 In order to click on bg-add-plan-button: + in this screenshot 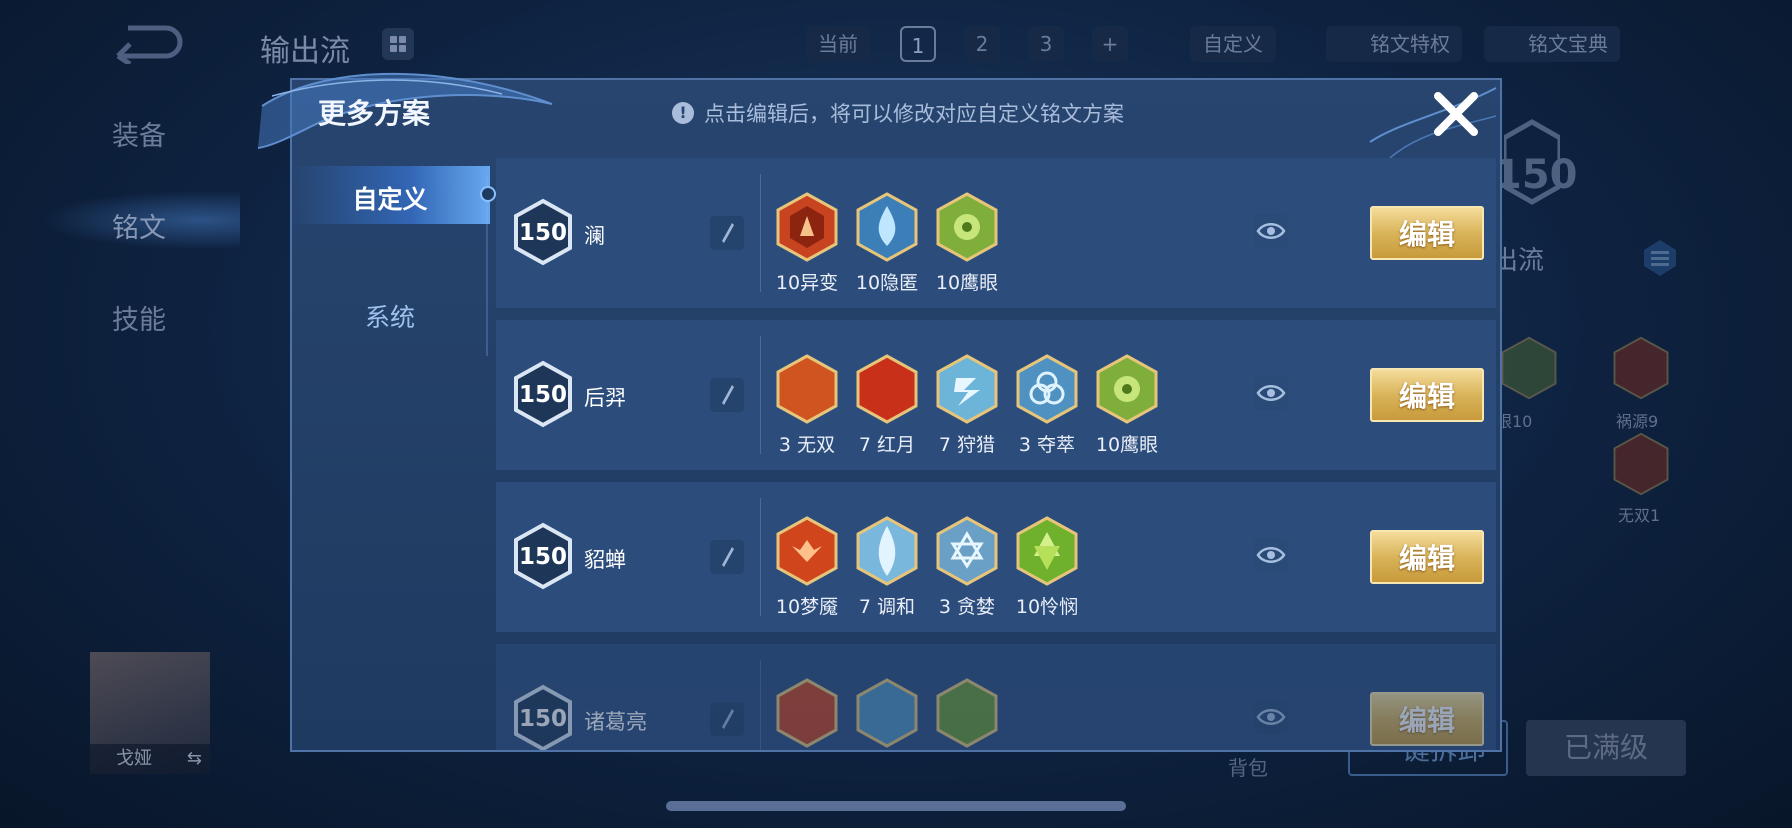, I will do `click(1110, 44)`.